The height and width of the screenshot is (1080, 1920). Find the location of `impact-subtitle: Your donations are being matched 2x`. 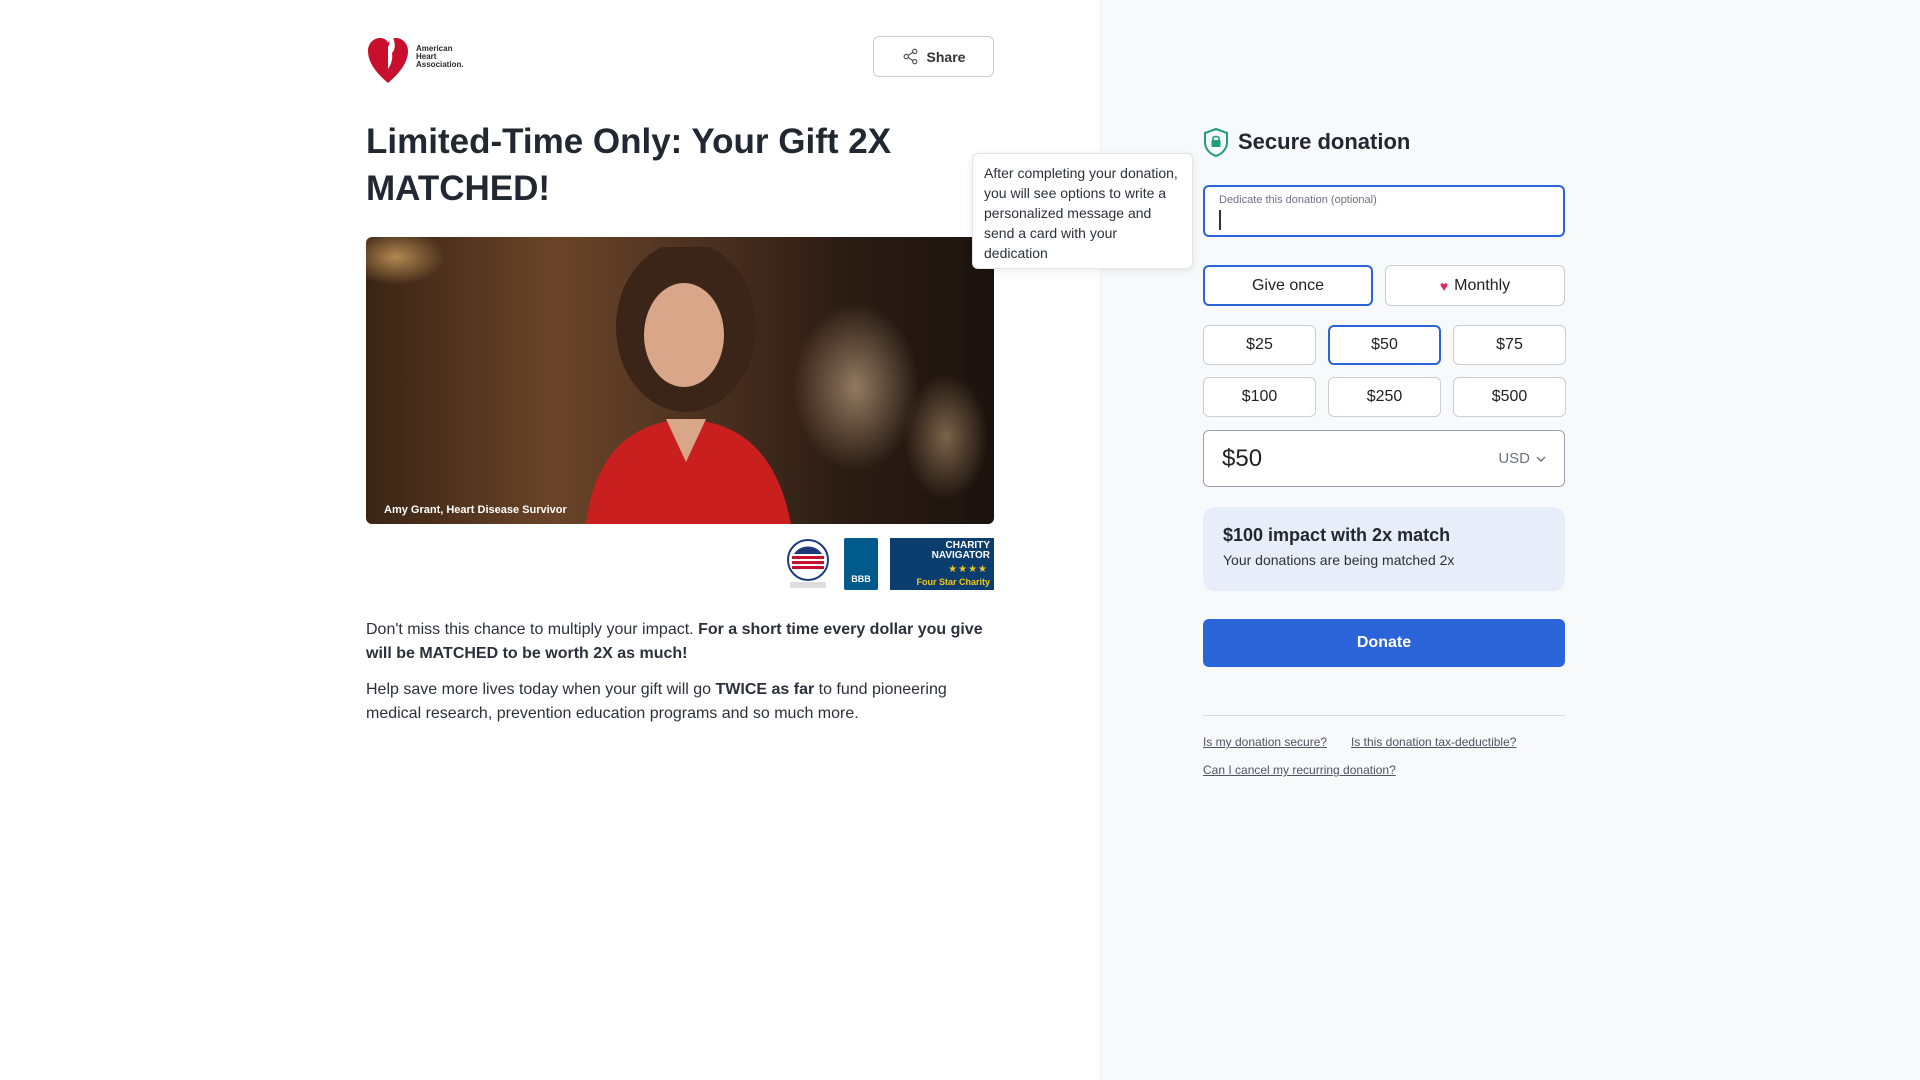

impact-subtitle: Your donations are being matched 2x is located at coordinates (1339, 560).